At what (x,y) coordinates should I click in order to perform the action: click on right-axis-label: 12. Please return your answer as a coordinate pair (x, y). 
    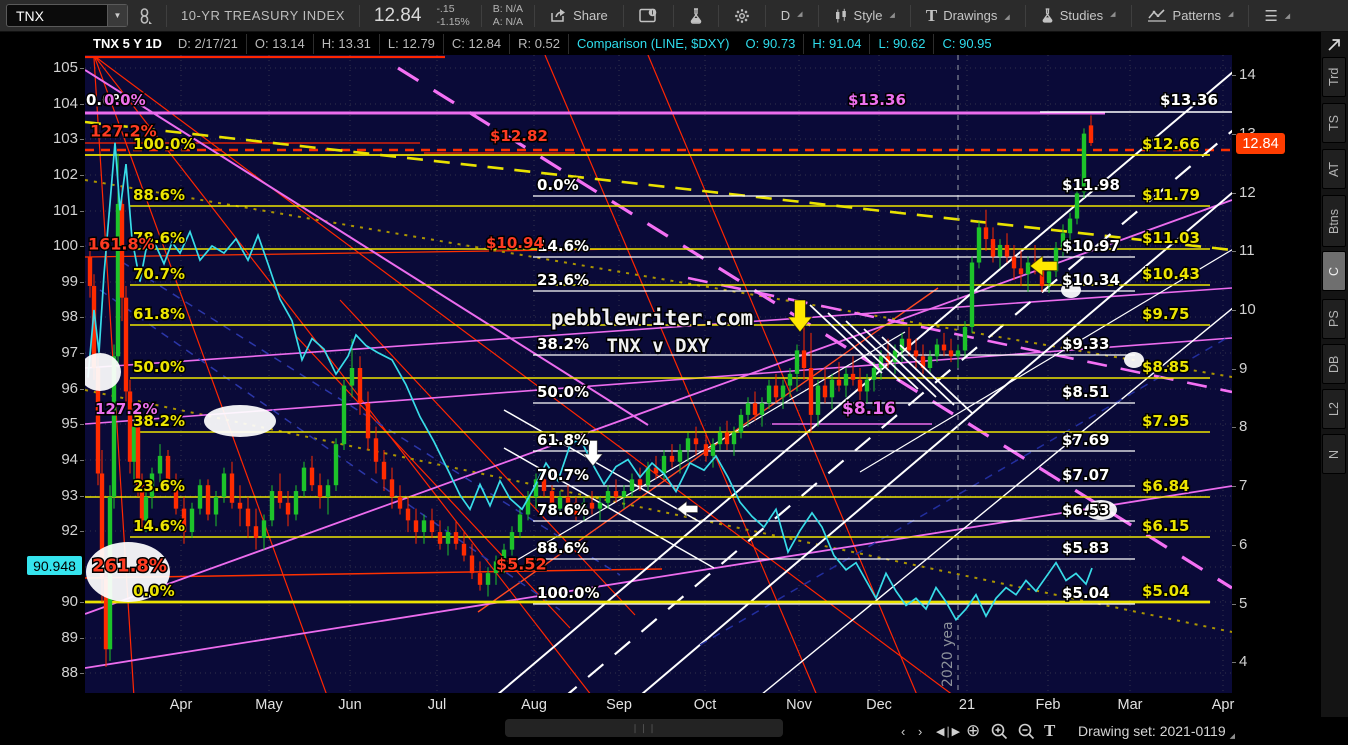
    Looking at the image, I should click on (1247, 192).